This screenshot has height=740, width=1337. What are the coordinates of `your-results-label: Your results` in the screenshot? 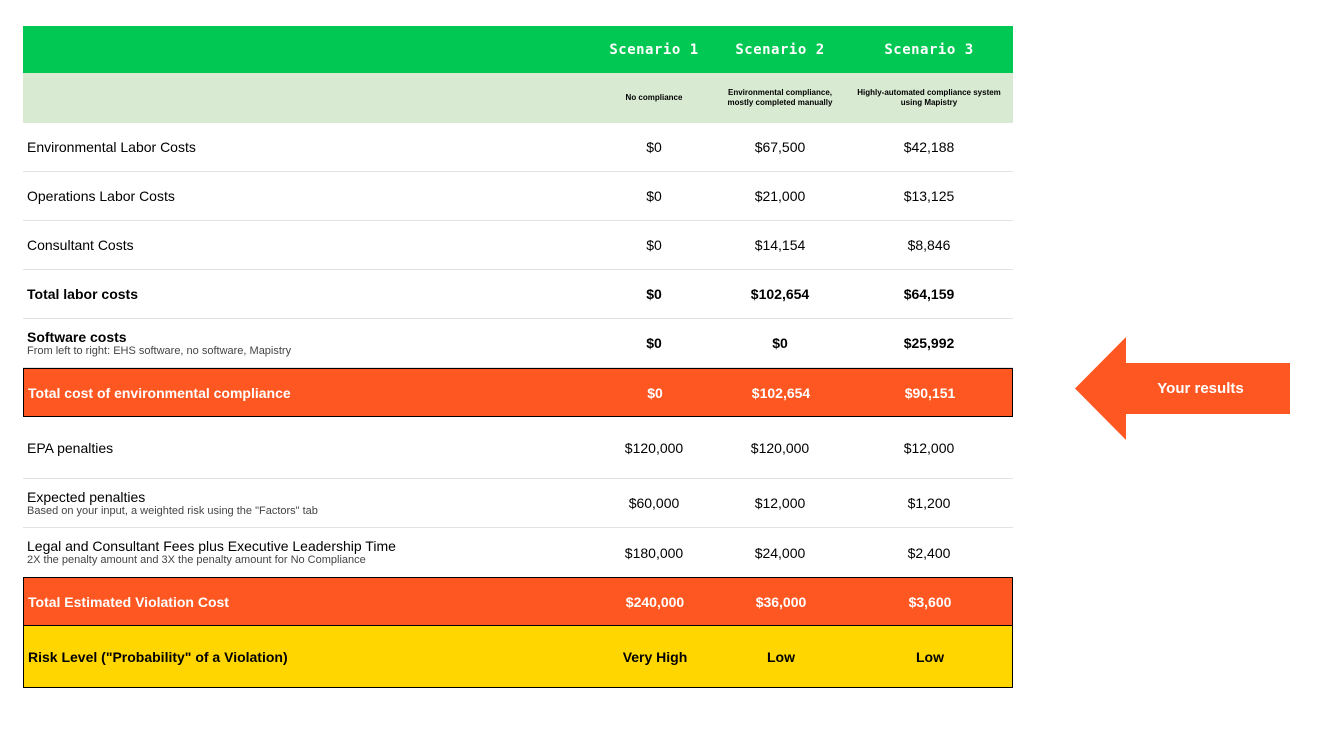 It's located at (1200, 388).